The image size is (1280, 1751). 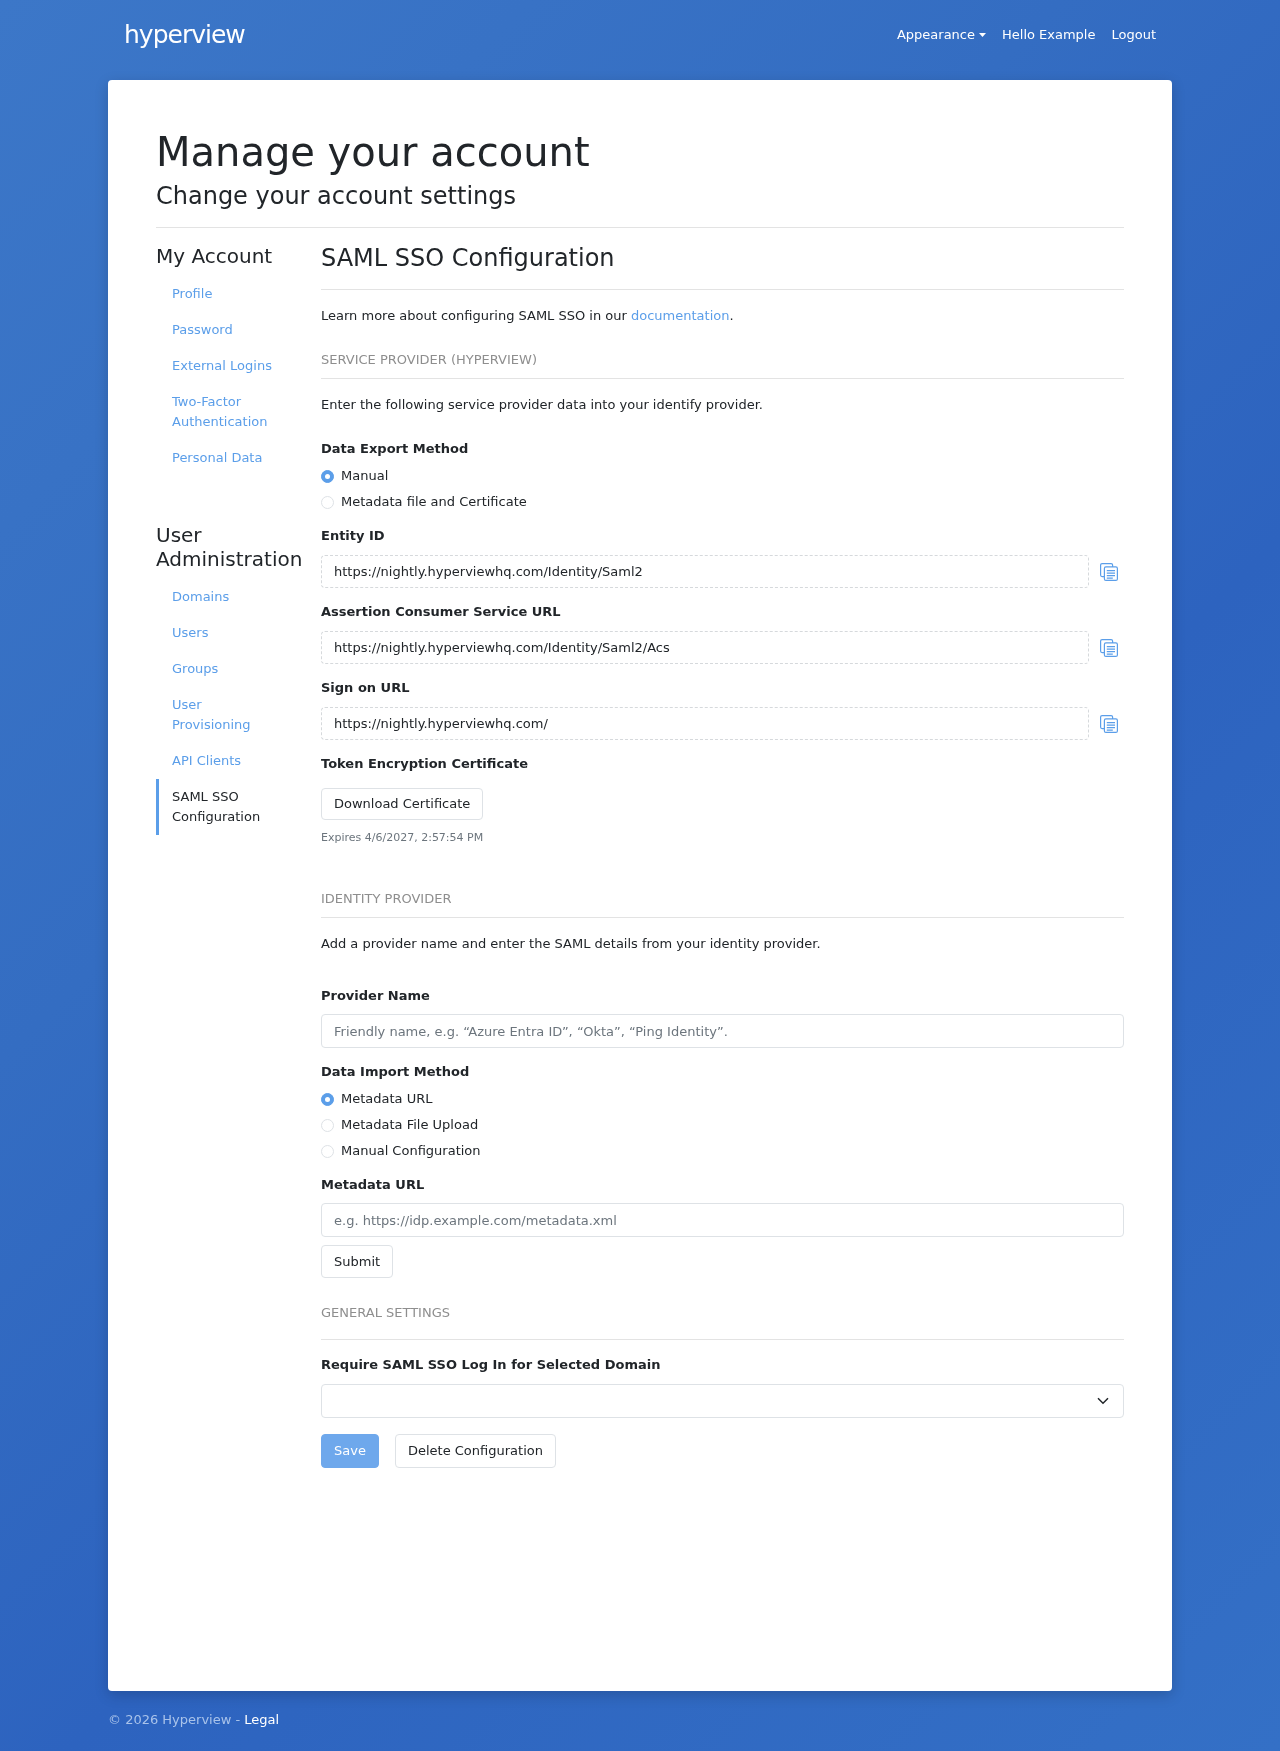 I want to click on nav-link: Logout, so click(x=1133, y=35).